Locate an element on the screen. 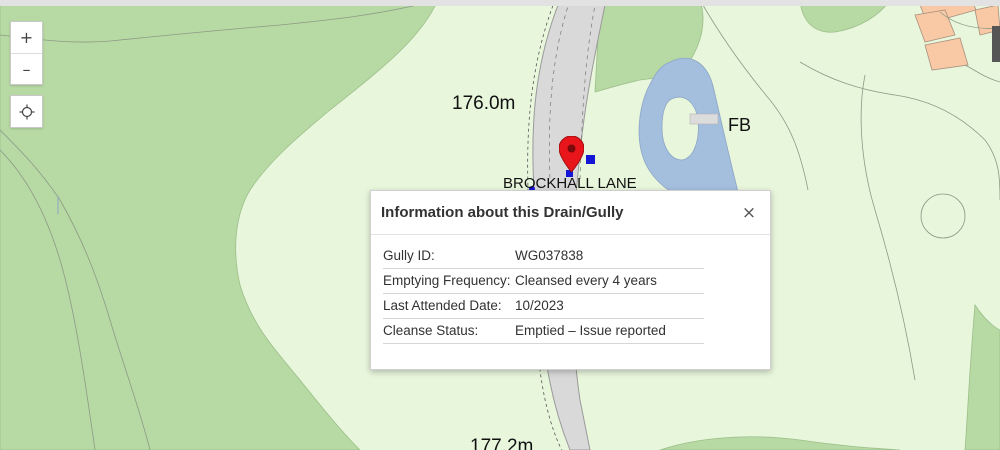  table-row: Last Attended Date: 10/2023 is located at coordinates (543, 306).